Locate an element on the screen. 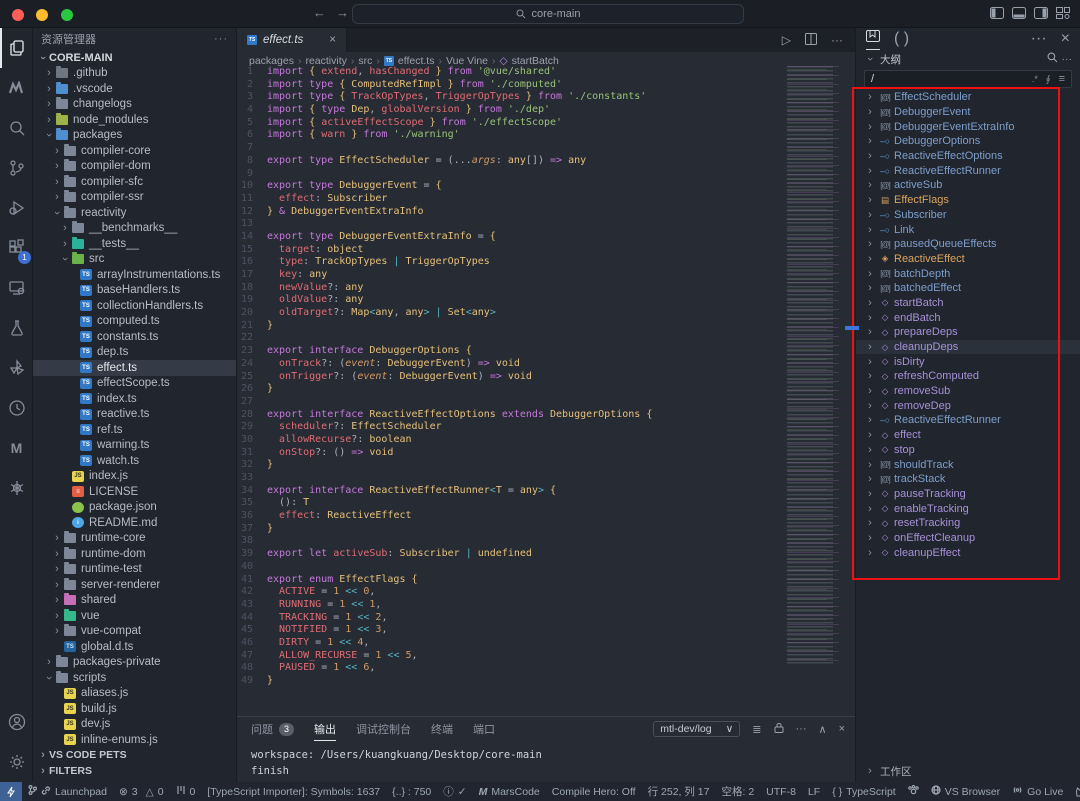  outline-item-shouldtrack: › [@] shouldTrack is located at coordinates (968, 464).